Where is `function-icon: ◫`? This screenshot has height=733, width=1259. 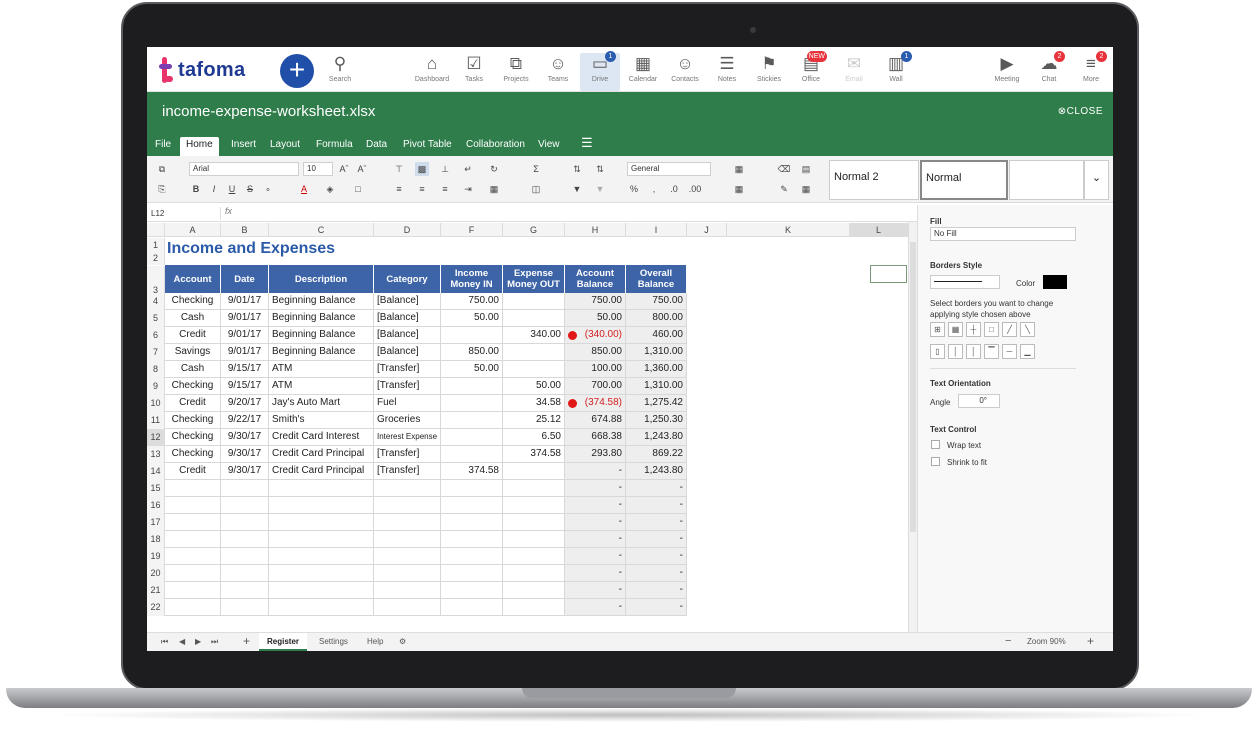
function-icon: ◫ is located at coordinates (536, 189).